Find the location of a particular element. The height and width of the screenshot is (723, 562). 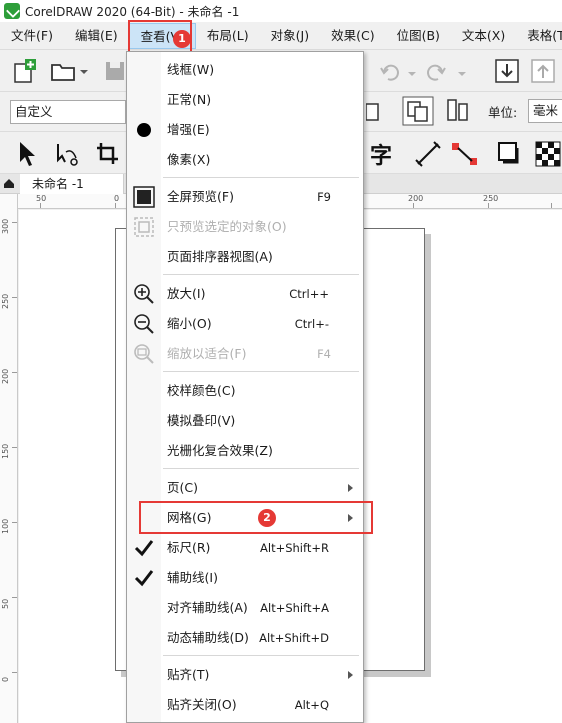

pick-tool-icon is located at coordinates (27, 154).